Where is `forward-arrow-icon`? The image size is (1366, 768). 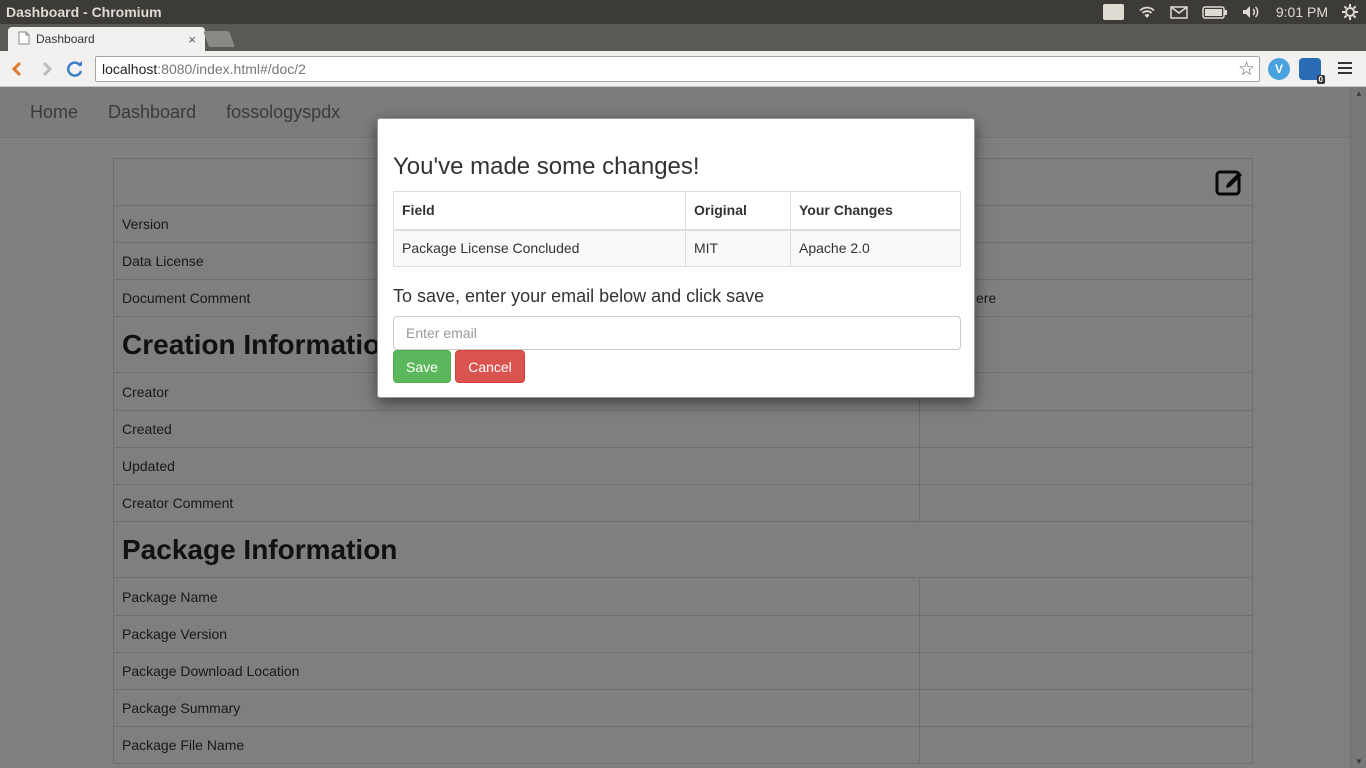
forward-arrow-icon is located at coordinates (47, 69).